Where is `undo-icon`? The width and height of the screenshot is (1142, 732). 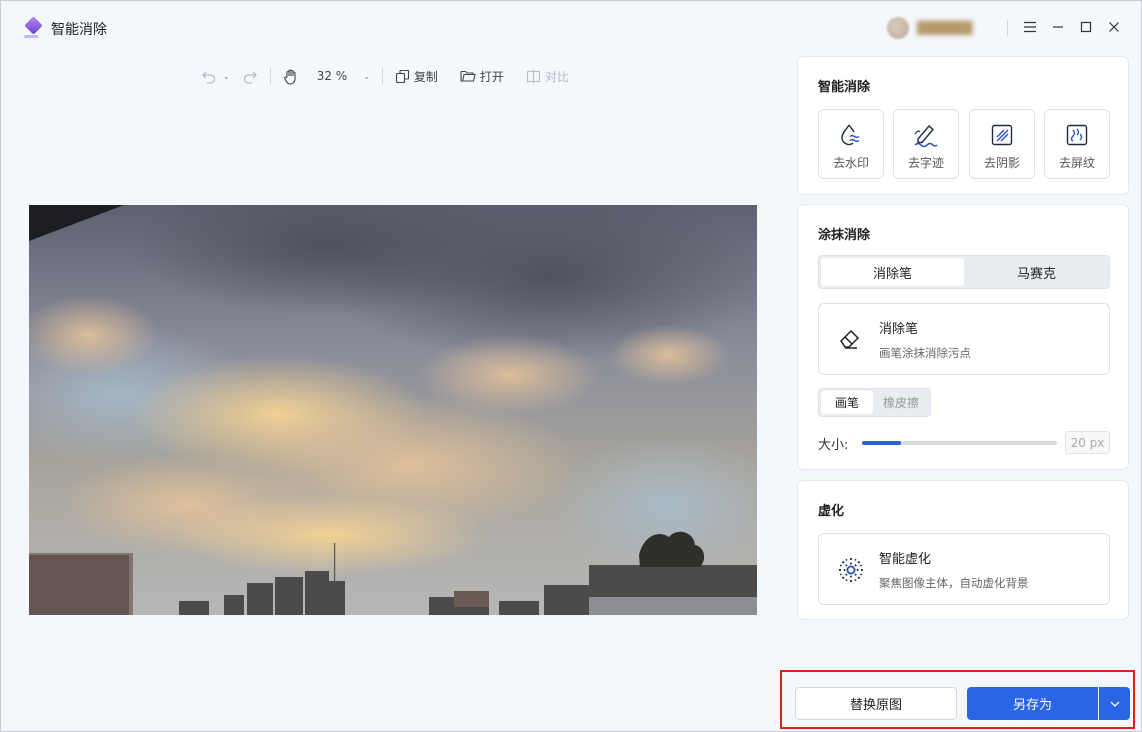 undo-icon is located at coordinates (209, 77).